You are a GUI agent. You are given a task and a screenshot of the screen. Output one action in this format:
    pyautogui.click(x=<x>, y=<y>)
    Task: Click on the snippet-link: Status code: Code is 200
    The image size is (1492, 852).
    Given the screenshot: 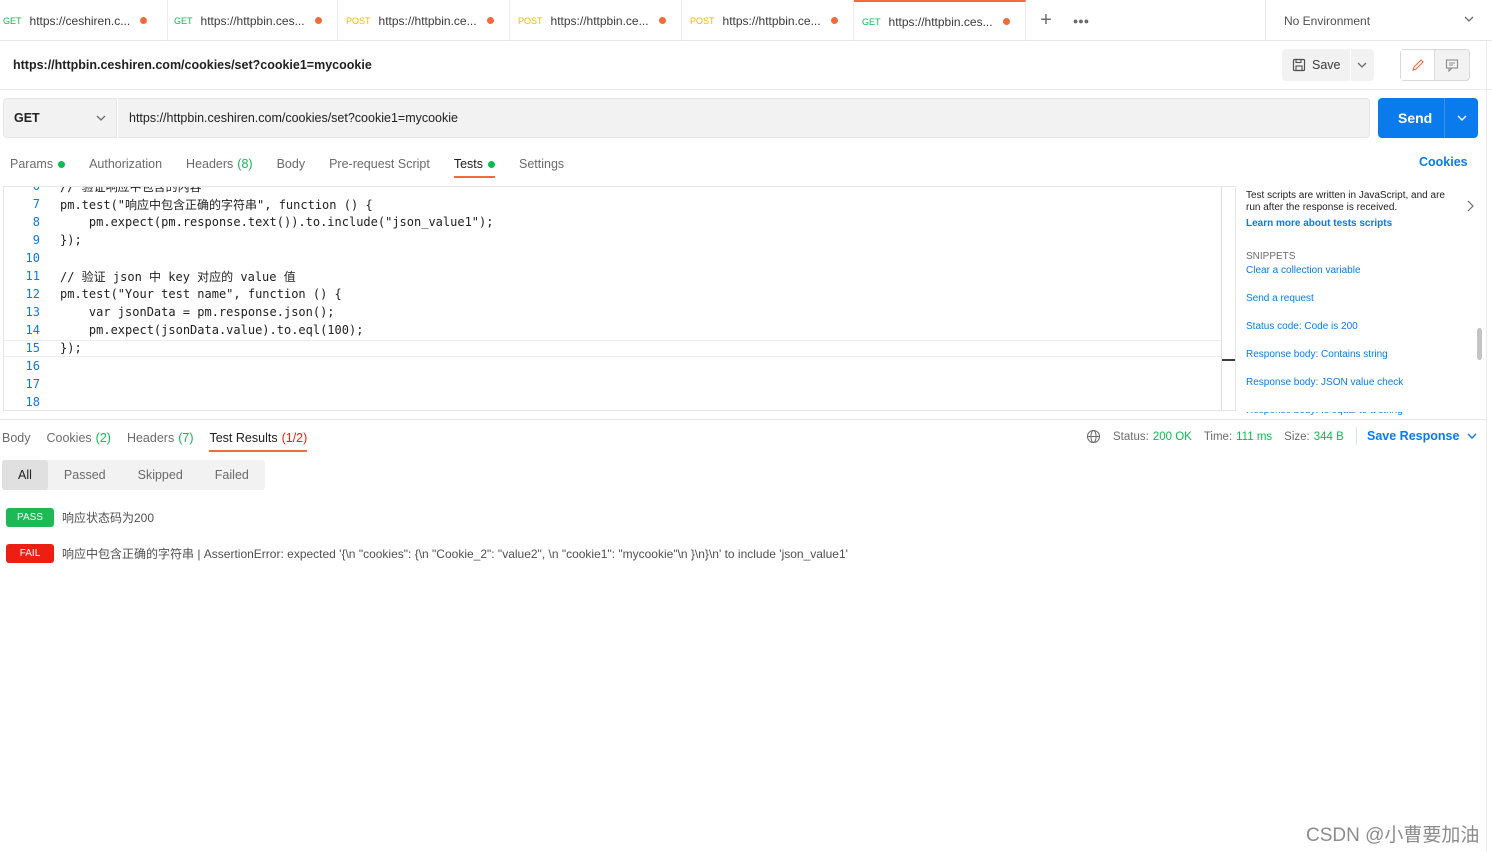 What is the action you would take?
    pyautogui.click(x=1302, y=326)
    